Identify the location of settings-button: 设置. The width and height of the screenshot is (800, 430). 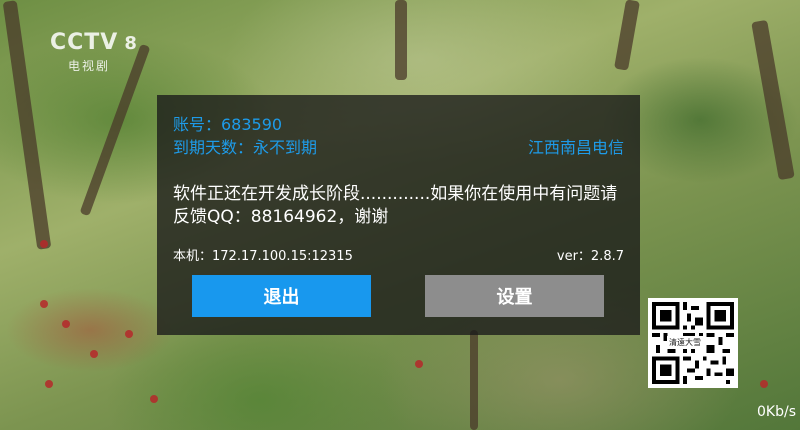
(514, 296).